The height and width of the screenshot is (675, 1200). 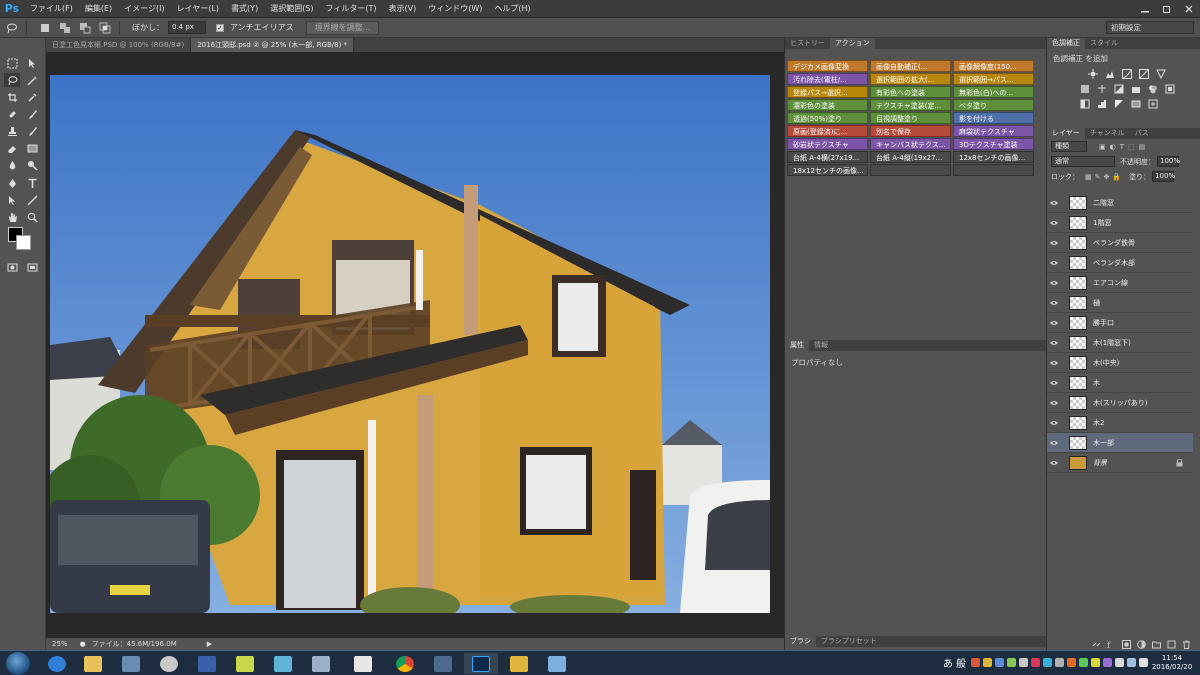 What do you see at coordinates (12, 183) in the screenshot?
I see `pen-tool` at bounding box center [12, 183].